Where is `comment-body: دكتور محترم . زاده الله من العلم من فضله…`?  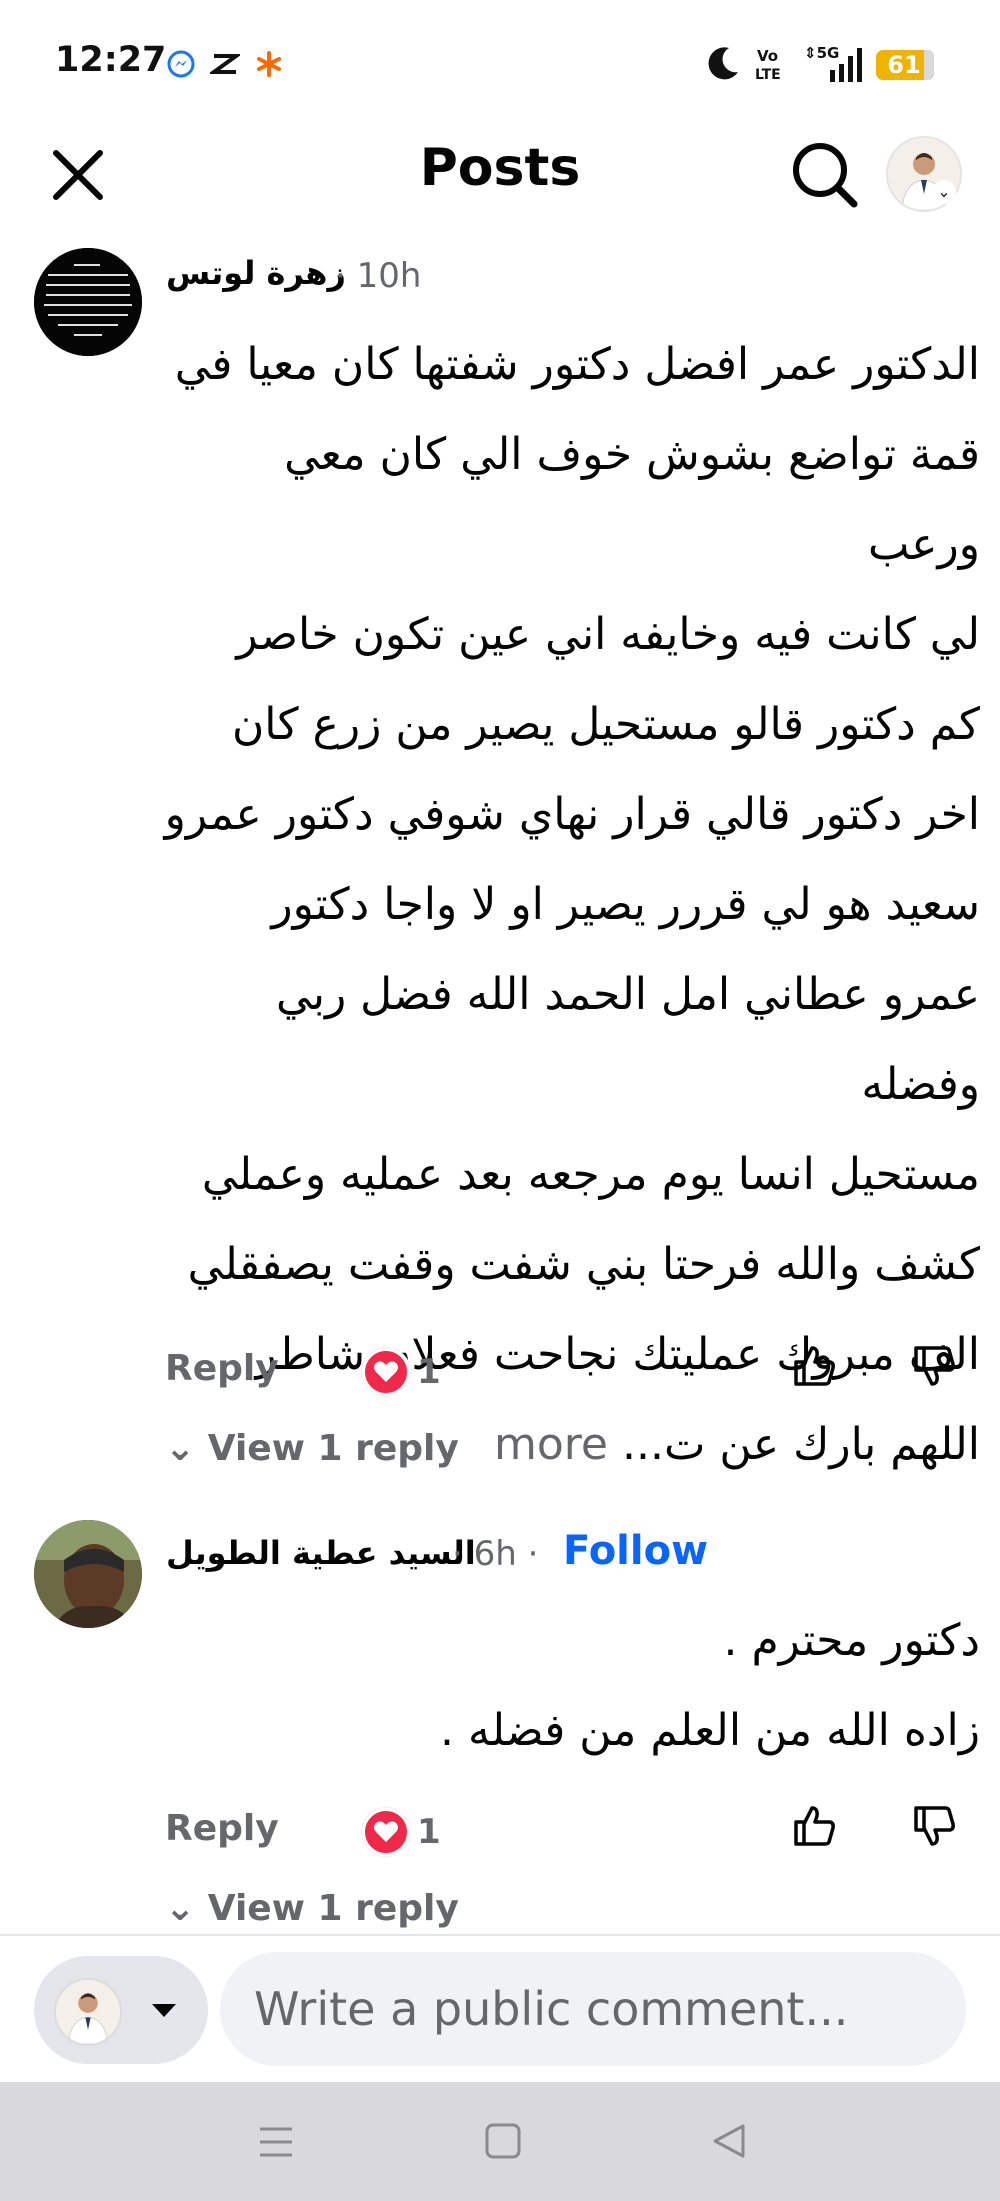
comment-body: دكتور محترم . زاده الله من العلم من فضله… is located at coordinates (570, 1686).